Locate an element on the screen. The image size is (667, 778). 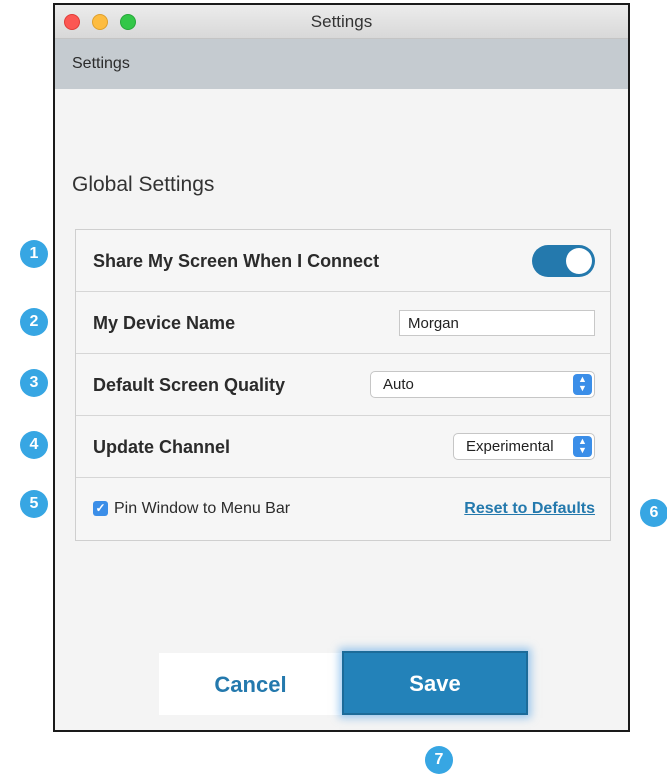
callout-badge-3: 3 is located at coordinates (34, 383).